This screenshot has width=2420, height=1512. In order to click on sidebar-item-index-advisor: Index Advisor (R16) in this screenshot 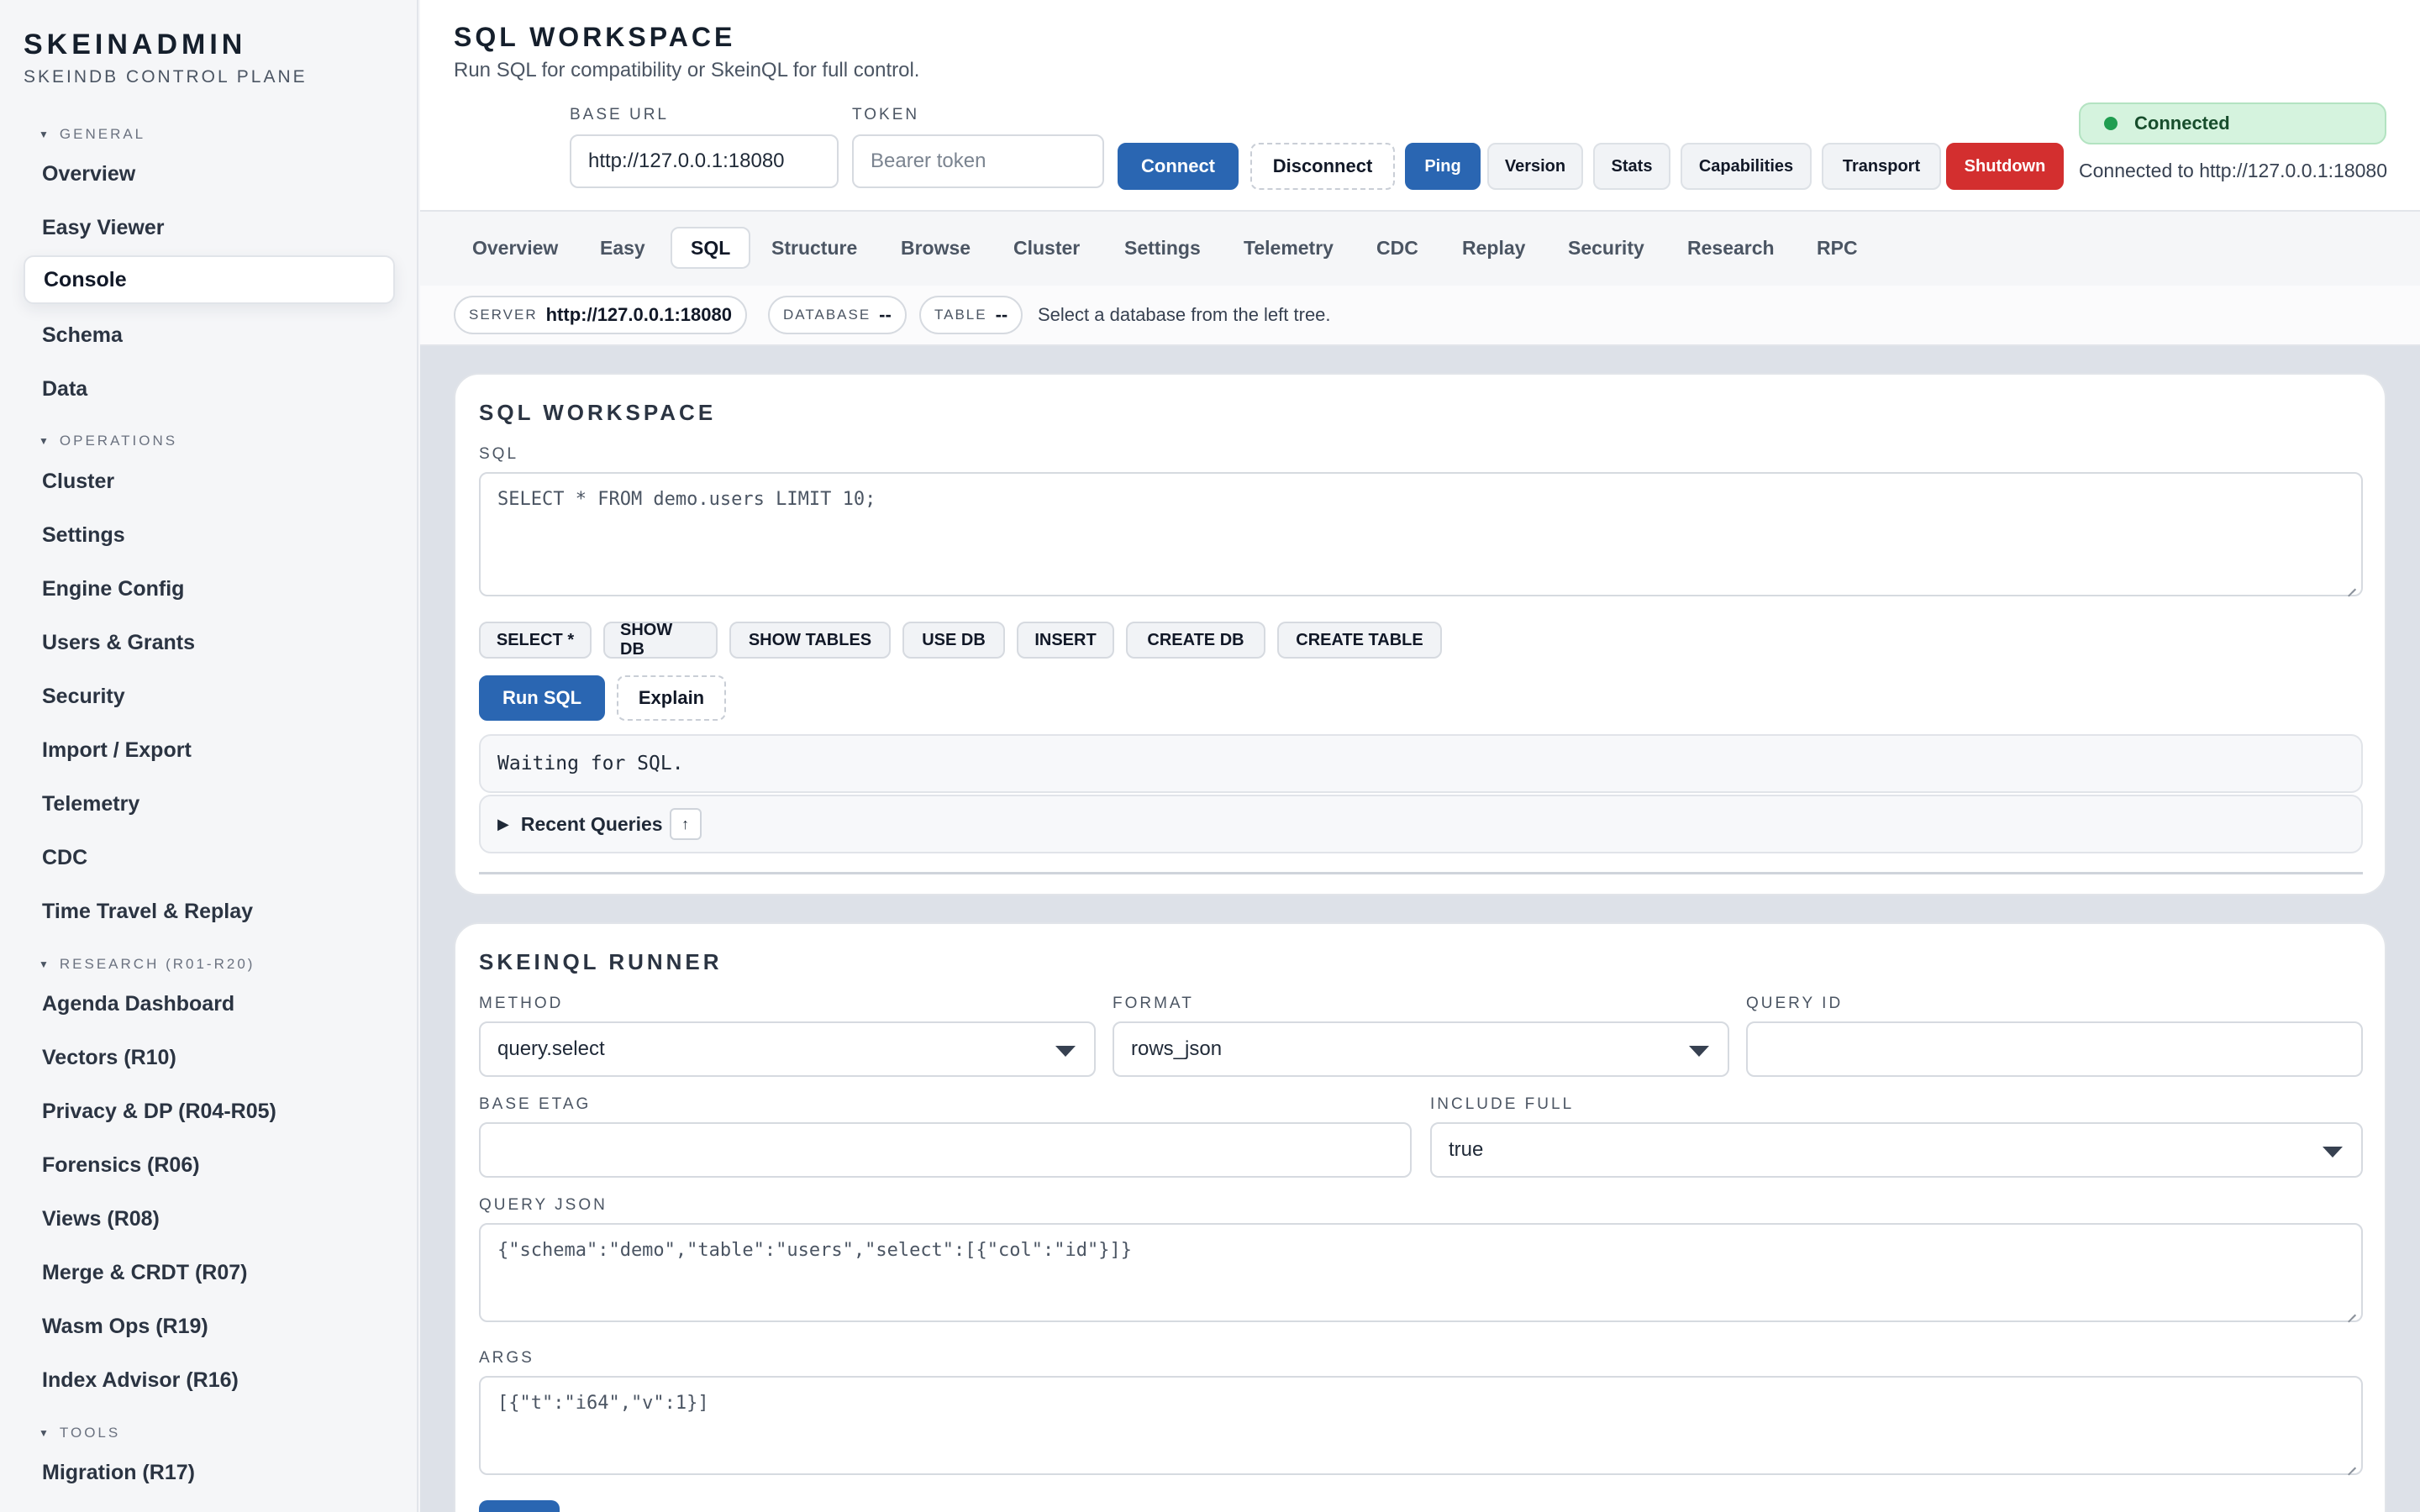, I will do `click(210, 1380)`.